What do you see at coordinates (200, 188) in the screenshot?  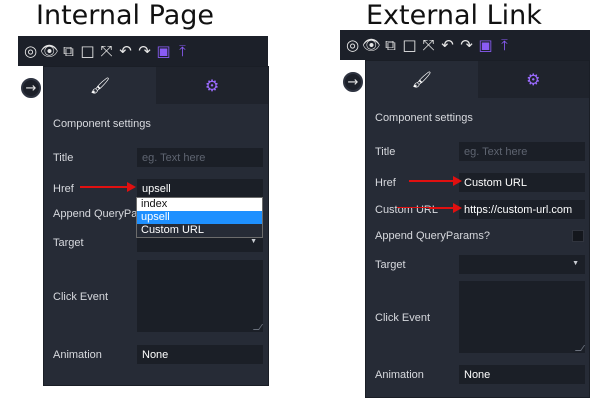 I see `href-select: upsell` at bounding box center [200, 188].